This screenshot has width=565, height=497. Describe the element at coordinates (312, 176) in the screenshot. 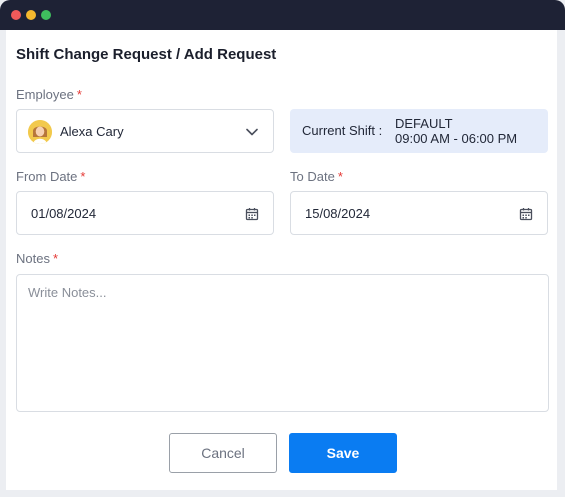

I see `to-date-label-text: To Date` at that location.